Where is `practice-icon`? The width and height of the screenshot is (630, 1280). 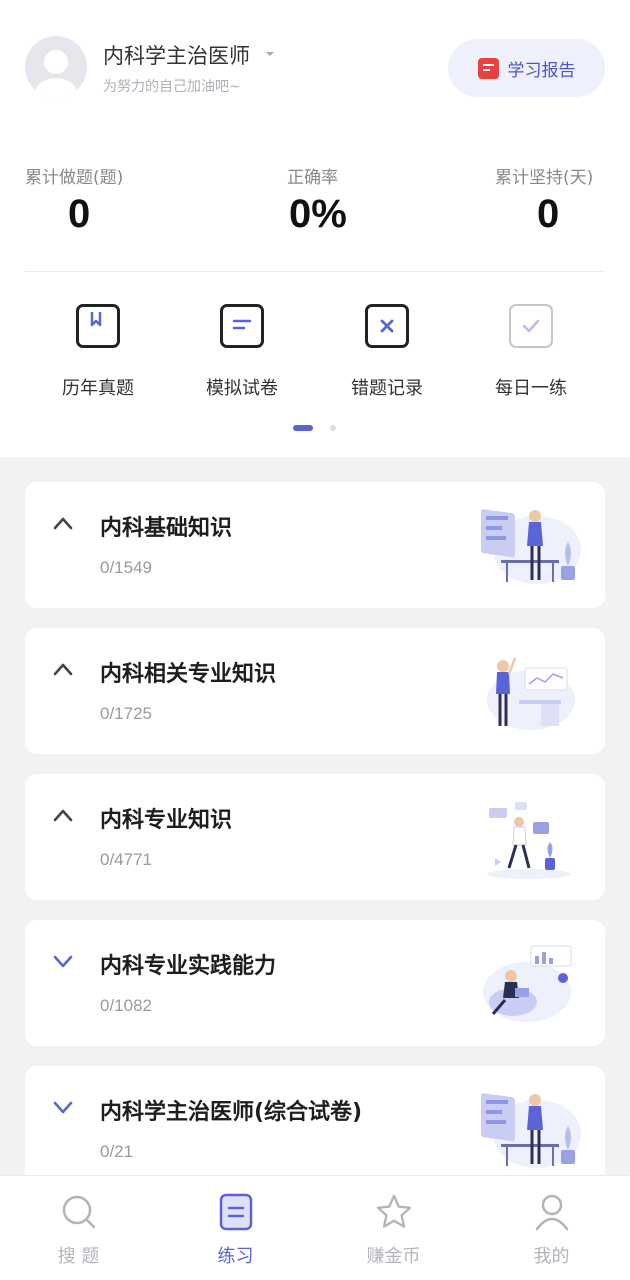
practice-icon is located at coordinates (235, 1212).